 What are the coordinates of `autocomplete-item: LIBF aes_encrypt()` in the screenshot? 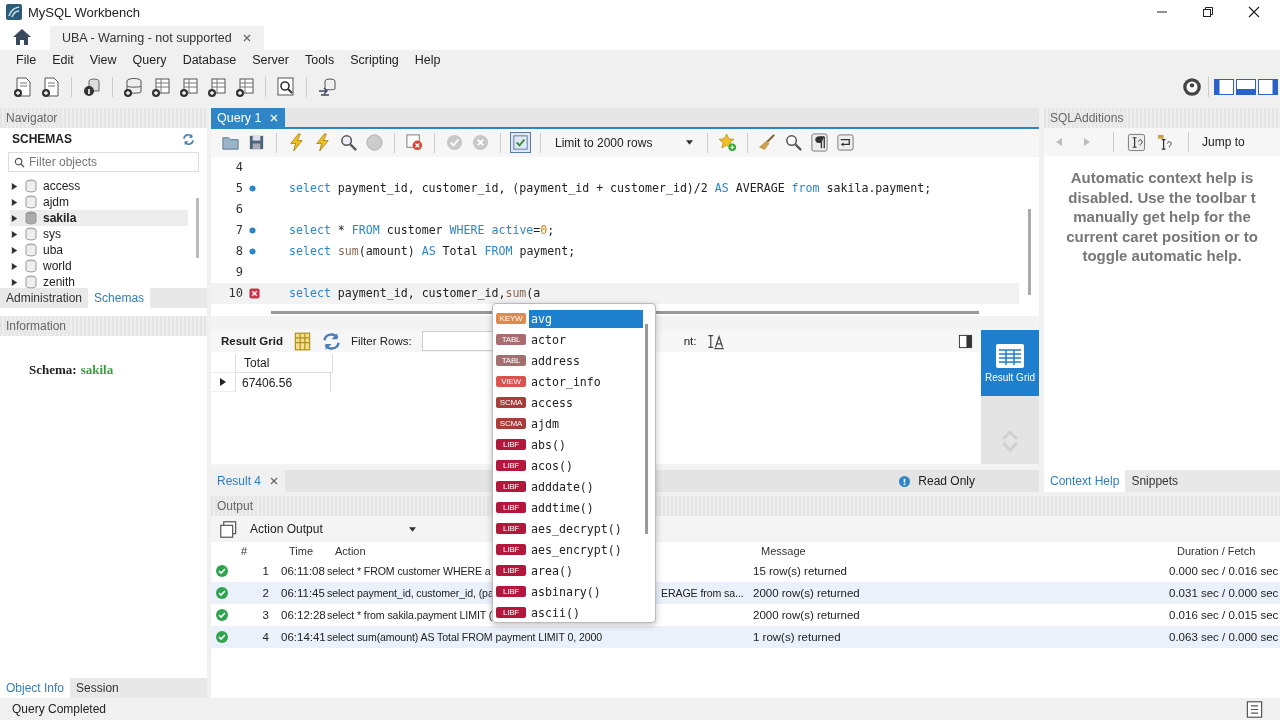 It's located at (568, 549).